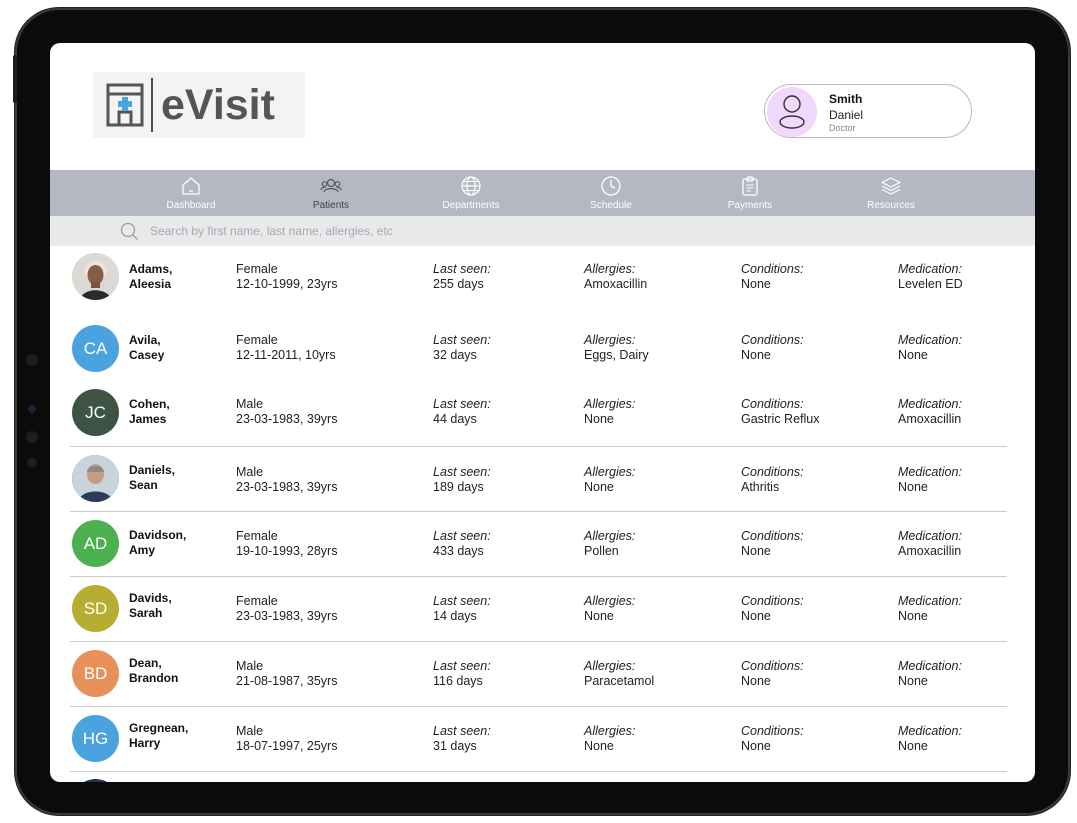 The width and height of the screenshot is (1077, 823). What do you see at coordinates (455, 355) in the screenshot?
I see `last-seen-value: 32 days` at bounding box center [455, 355].